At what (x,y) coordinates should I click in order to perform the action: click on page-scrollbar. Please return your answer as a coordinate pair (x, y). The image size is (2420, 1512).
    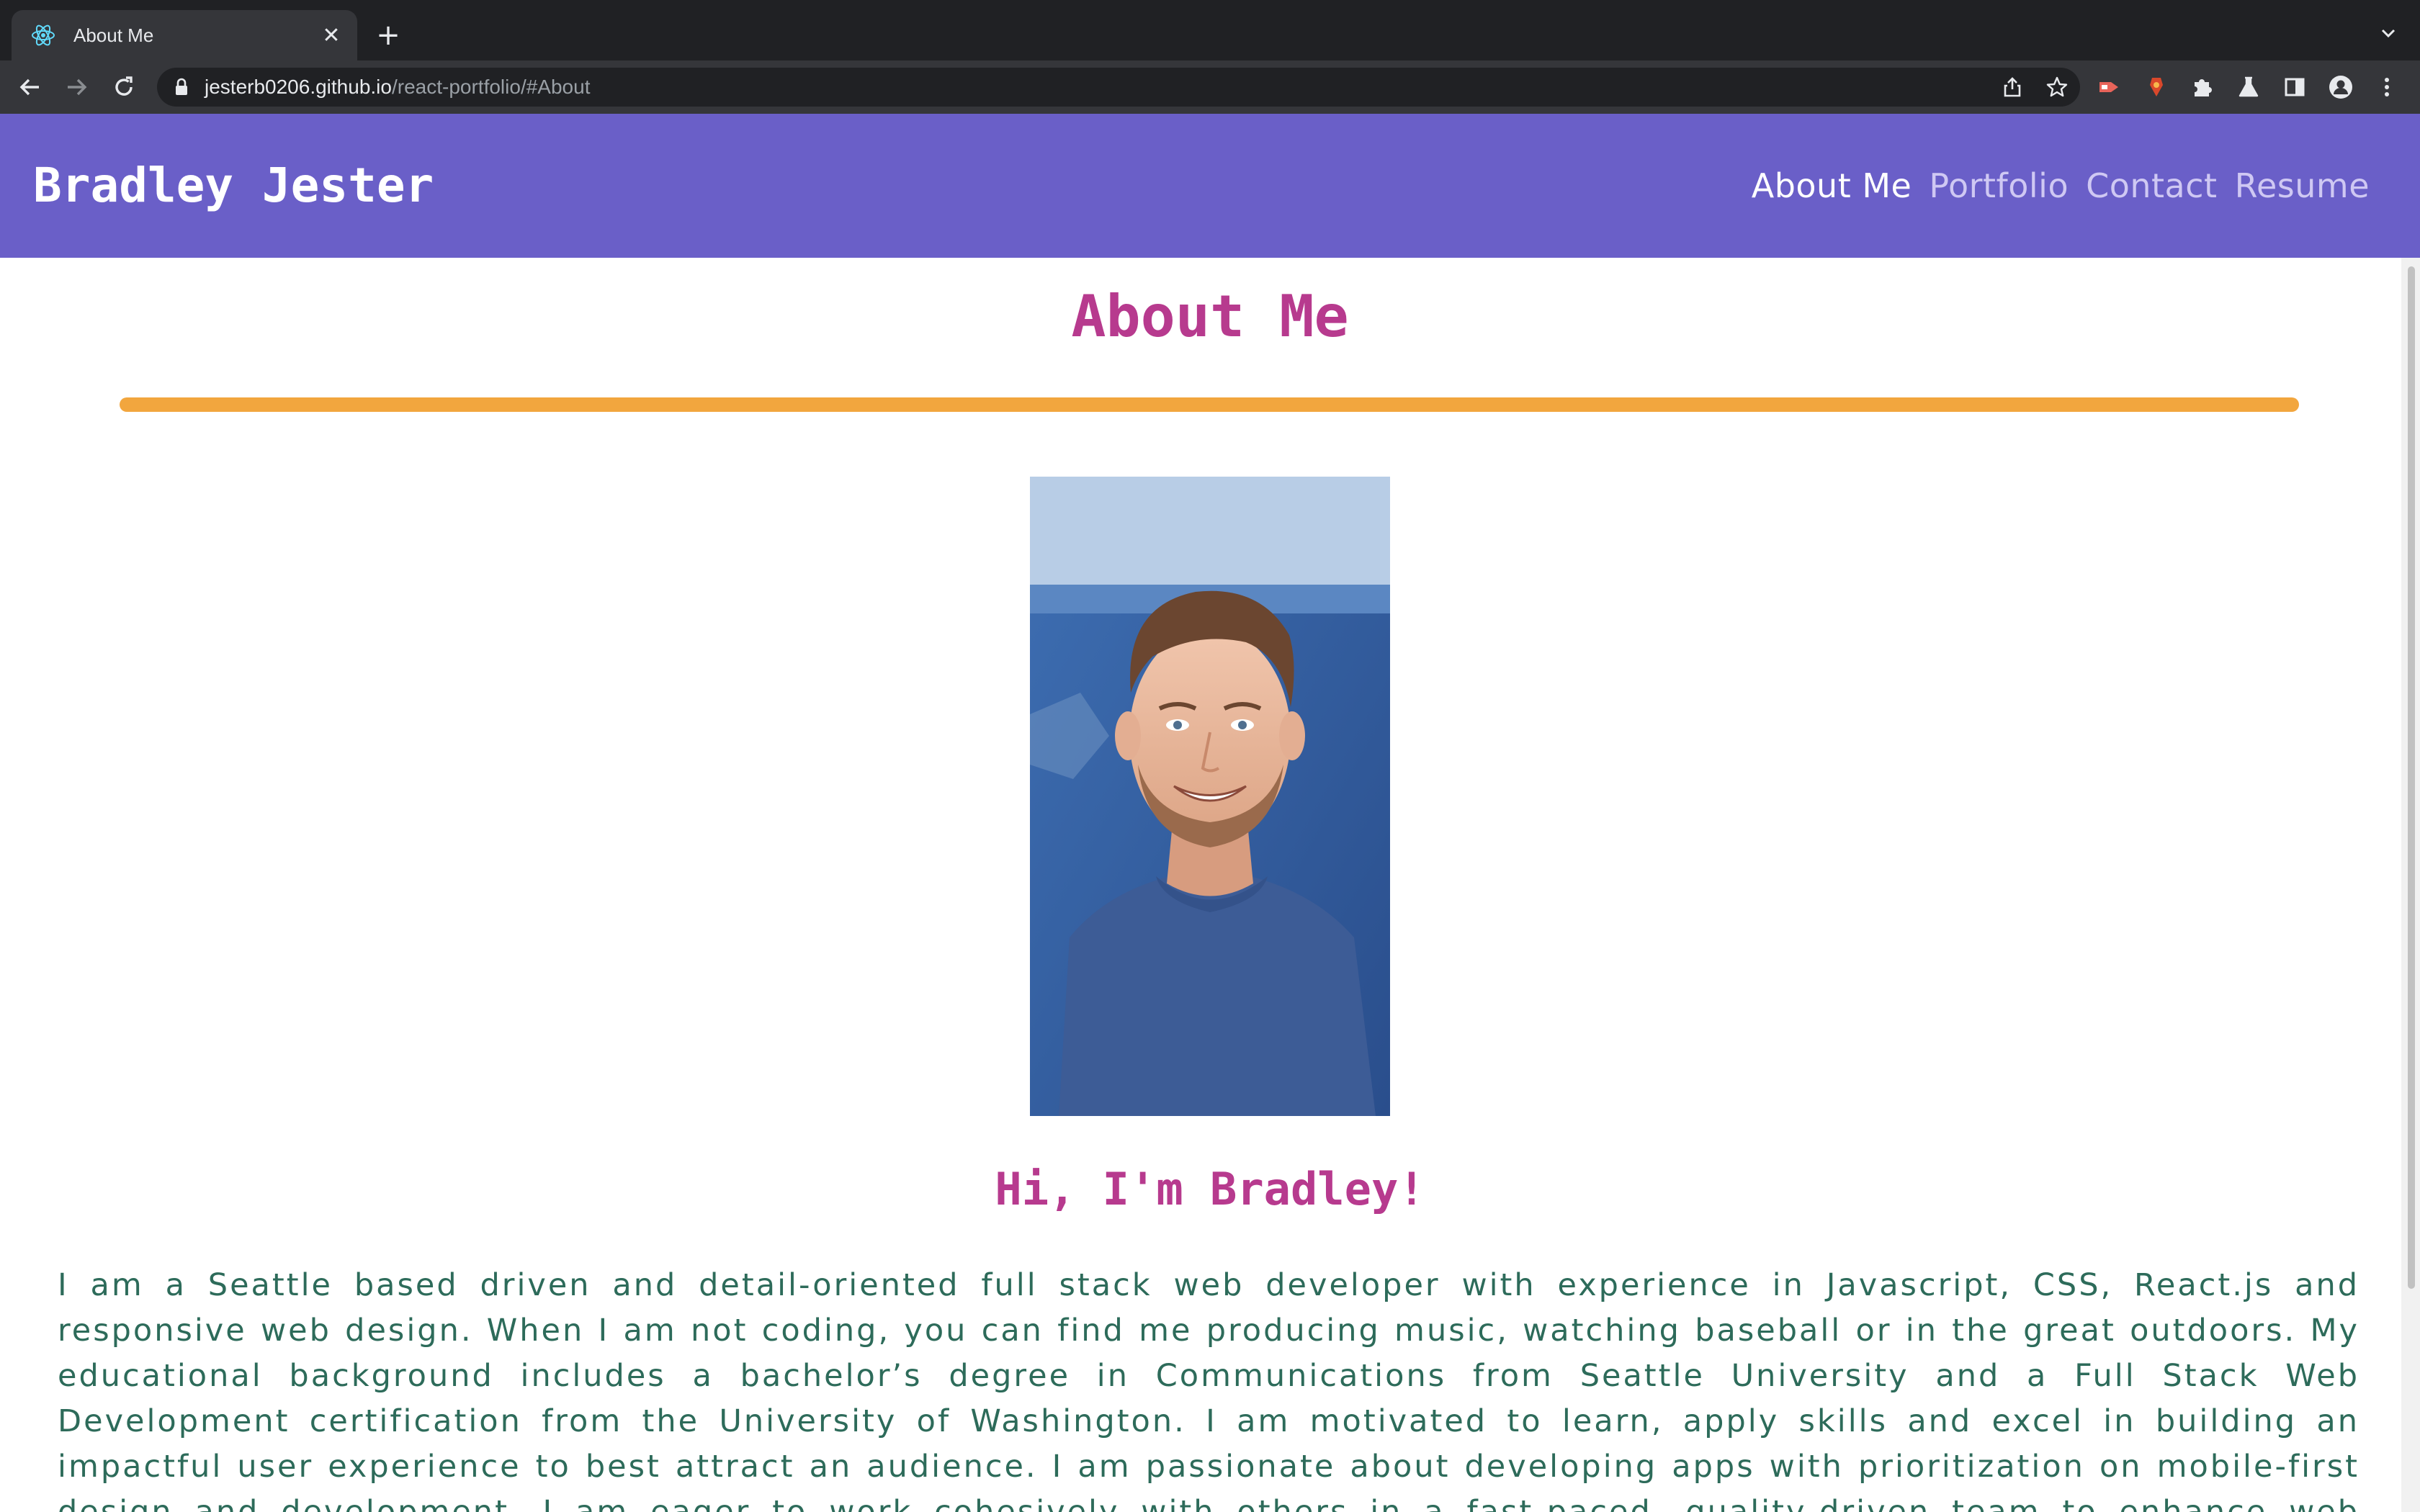
    Looking at the image, I should click on (2410, 885).